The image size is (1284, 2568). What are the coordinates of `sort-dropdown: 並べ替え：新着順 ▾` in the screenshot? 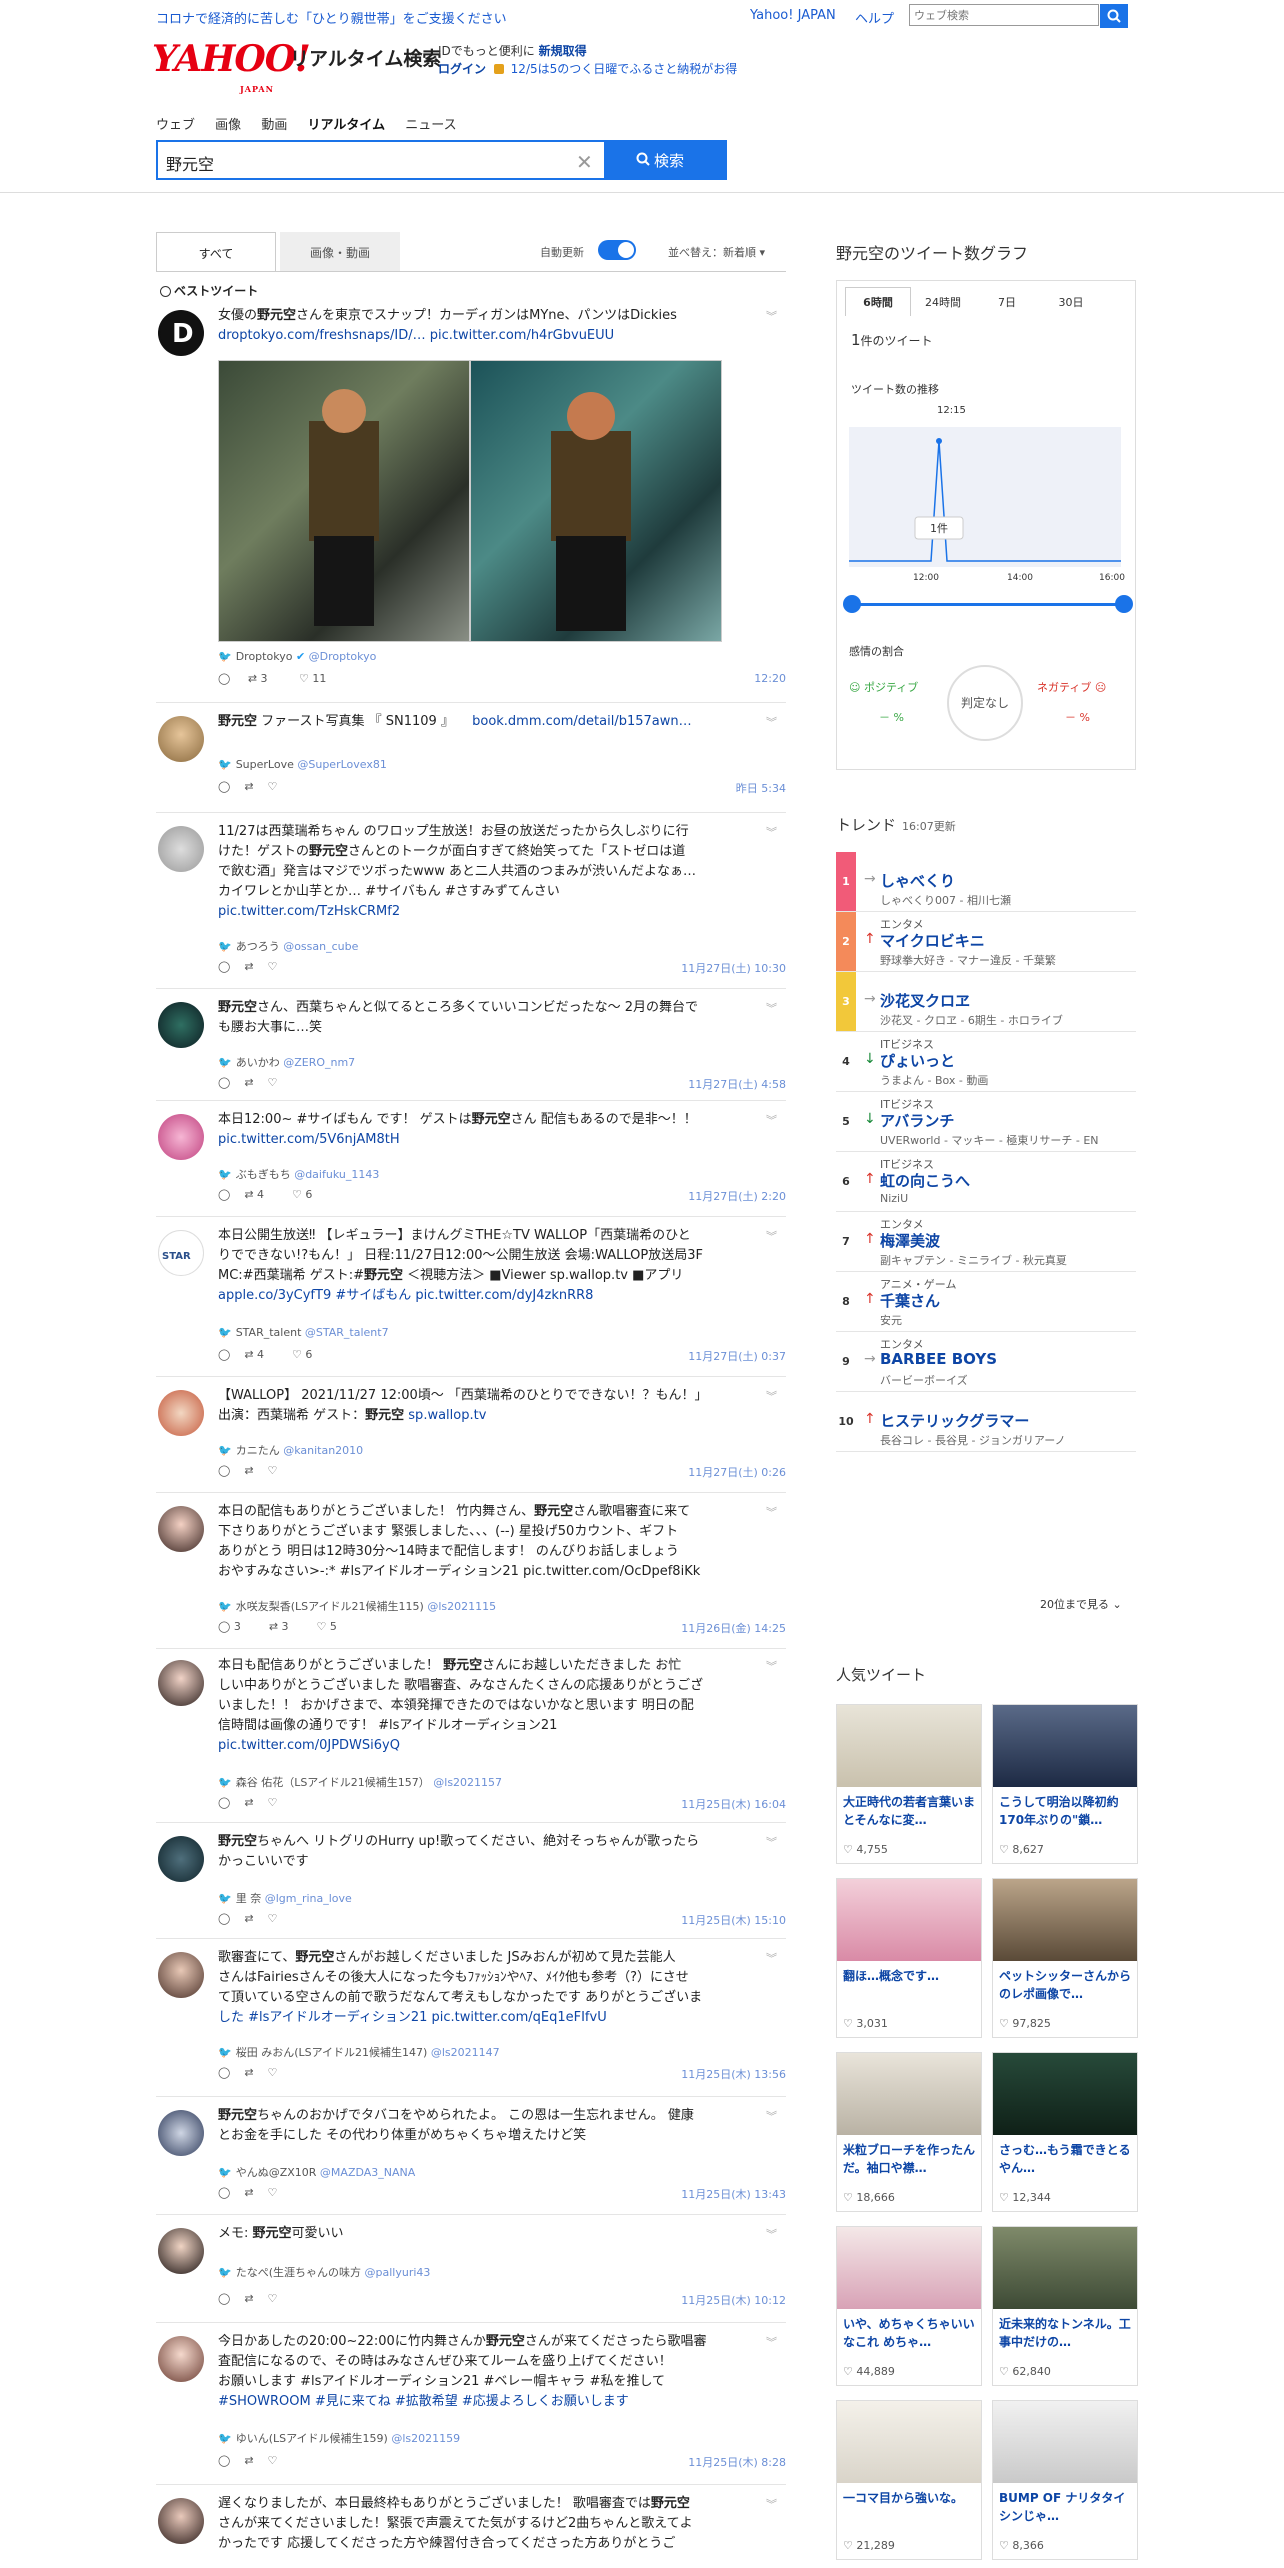 It's located at (716, 252).